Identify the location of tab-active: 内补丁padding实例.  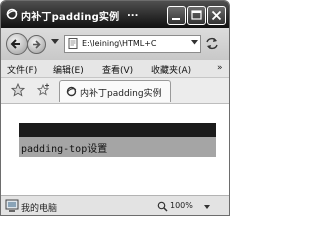
(115, 91).